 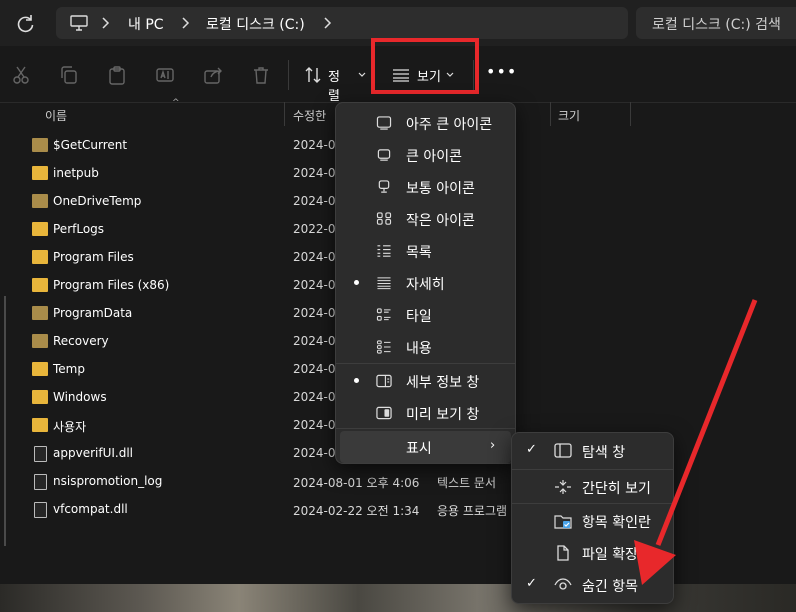 I want to click on sort-button-label: 정렬, so click(x=334, y=87).